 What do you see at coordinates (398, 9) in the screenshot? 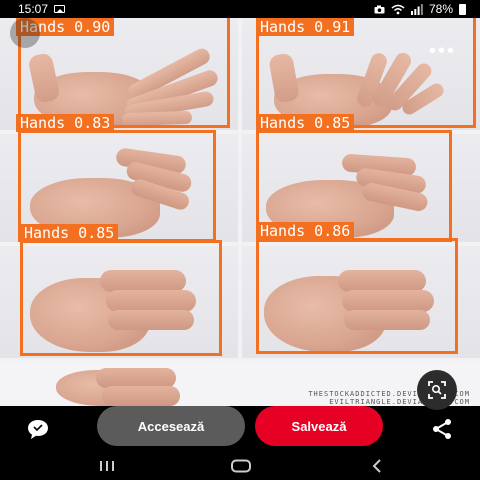
I see `wifi-icon` at bounding box center [398, 9].